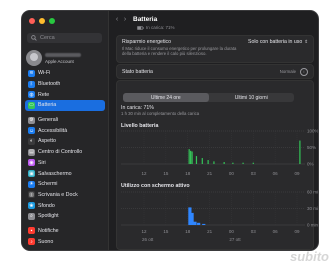 This screenshot has width=335, height=270. What do you see at coordinates (210, 231) in the screenshot?
I see `screen-x-tick-label: 21` at bounding box center [210, 231].